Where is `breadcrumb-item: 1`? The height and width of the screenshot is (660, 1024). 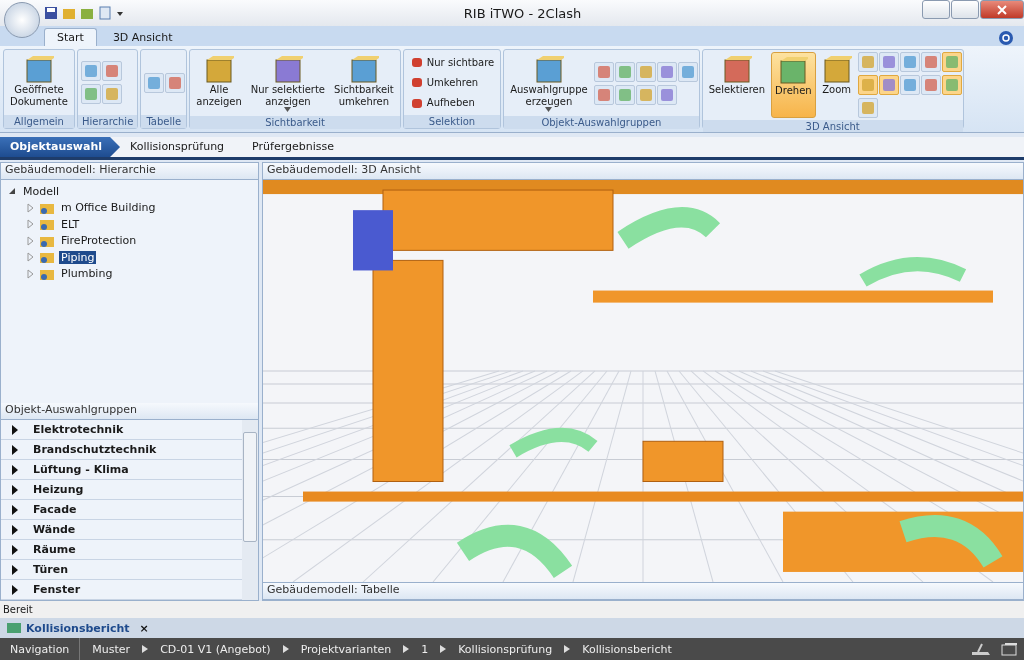
breadcrumb-item: 1 is located at coordinates (425, 649).